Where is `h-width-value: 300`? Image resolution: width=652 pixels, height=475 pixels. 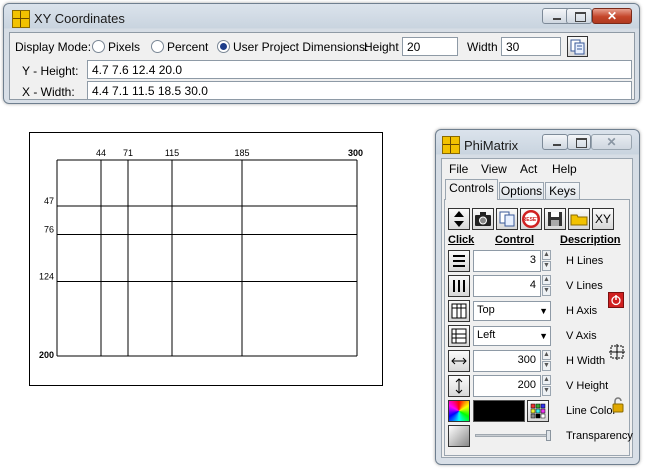
h-width-value: 300 is located at coordinates (507, 361).